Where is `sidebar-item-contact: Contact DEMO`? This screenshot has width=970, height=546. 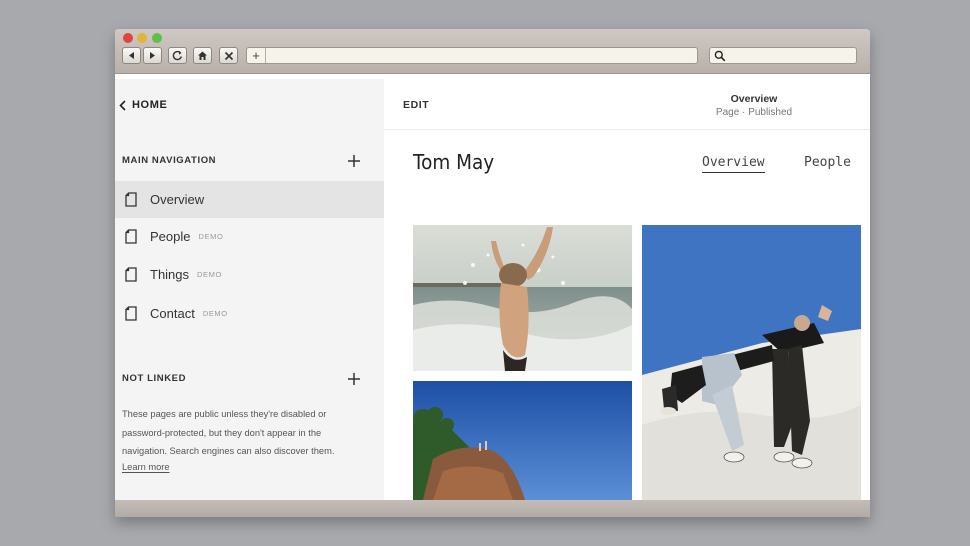
sidebar-item-contact: Contact DEMO is located at coordinates (249, 313).